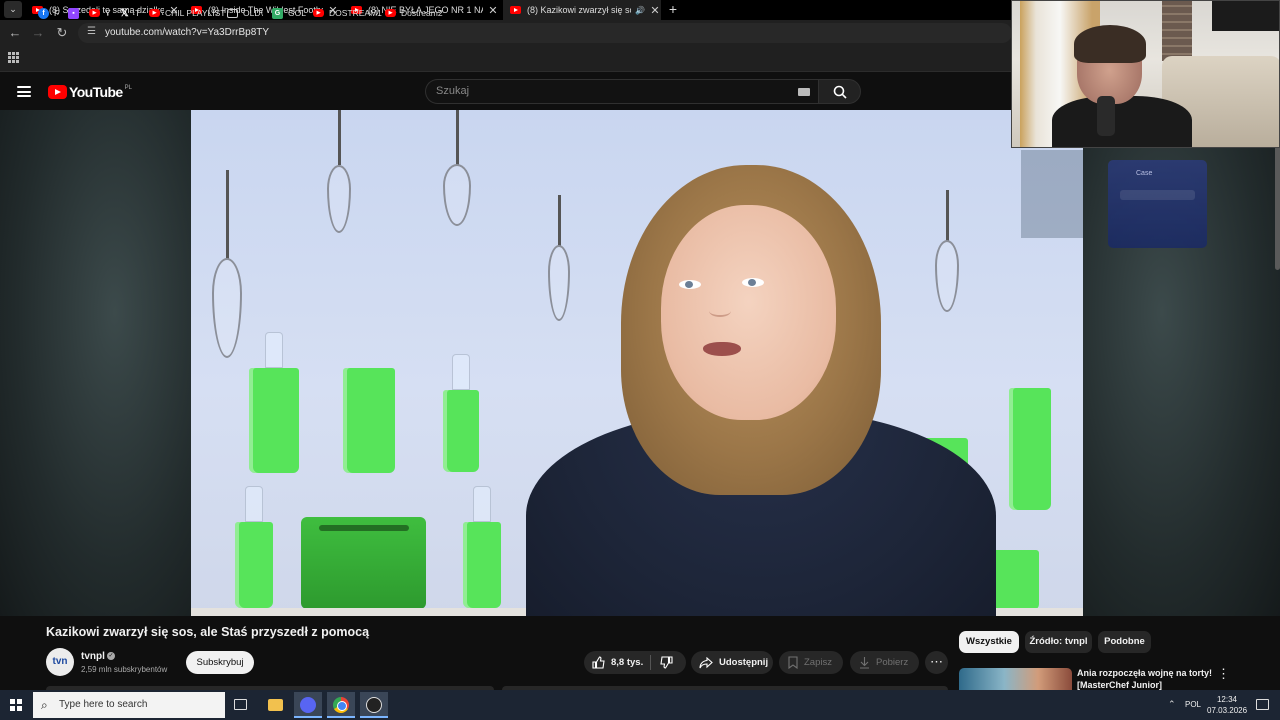 The image size is (1280, 720). I want to click on kid-face, so click(748, 312).